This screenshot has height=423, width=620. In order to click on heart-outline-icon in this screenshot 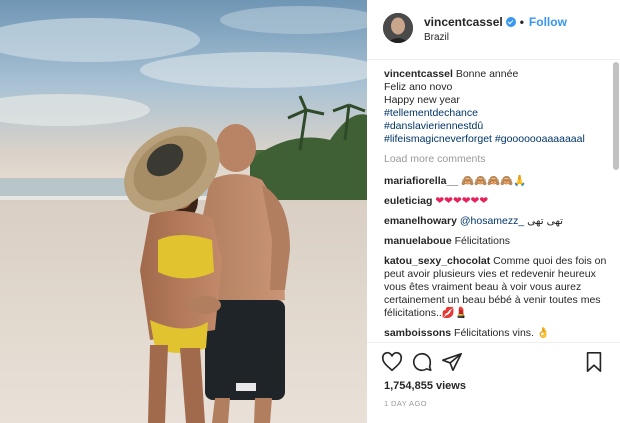, I will do `click(392, 362)`.